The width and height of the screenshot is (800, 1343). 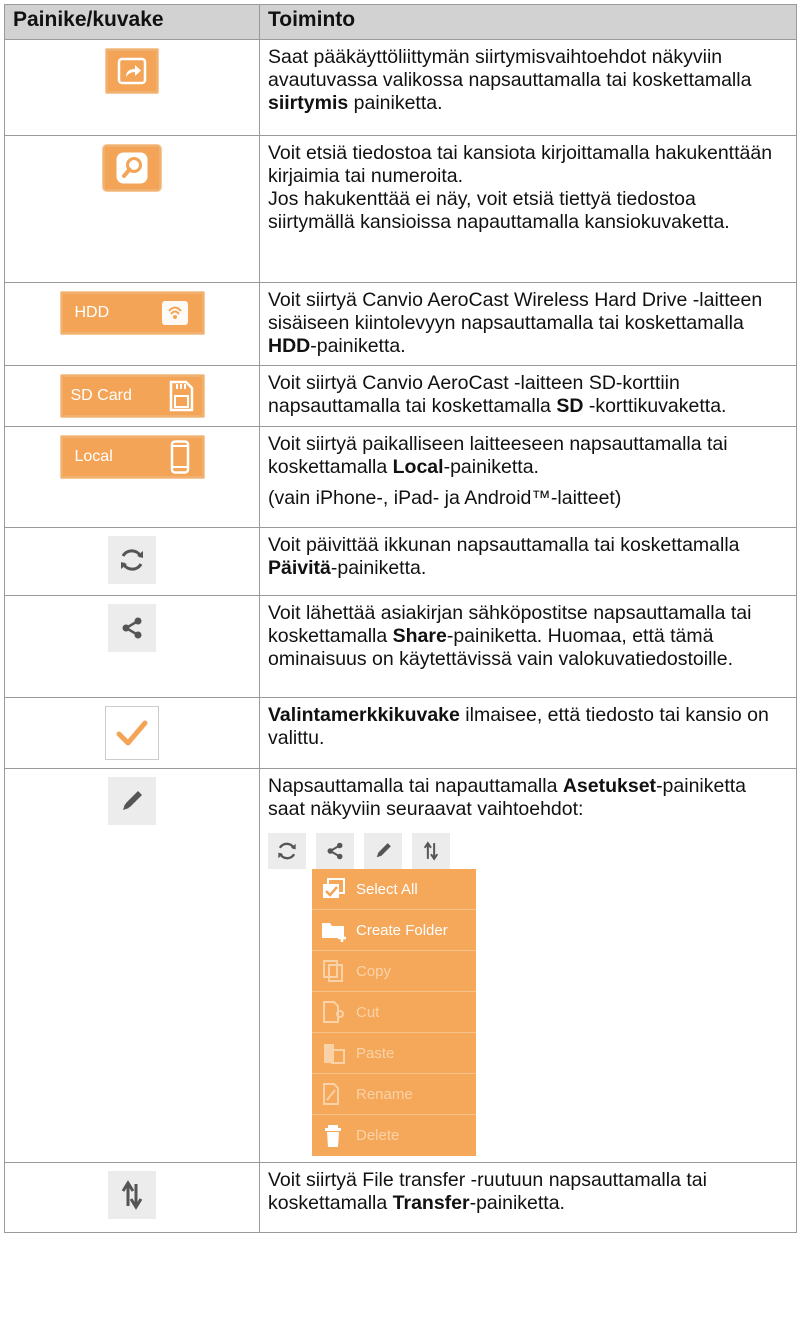 What do you see at coordinates (334, 932) in the screenshot?
I see `new-folder-icon` at bounding box center [334, 932].